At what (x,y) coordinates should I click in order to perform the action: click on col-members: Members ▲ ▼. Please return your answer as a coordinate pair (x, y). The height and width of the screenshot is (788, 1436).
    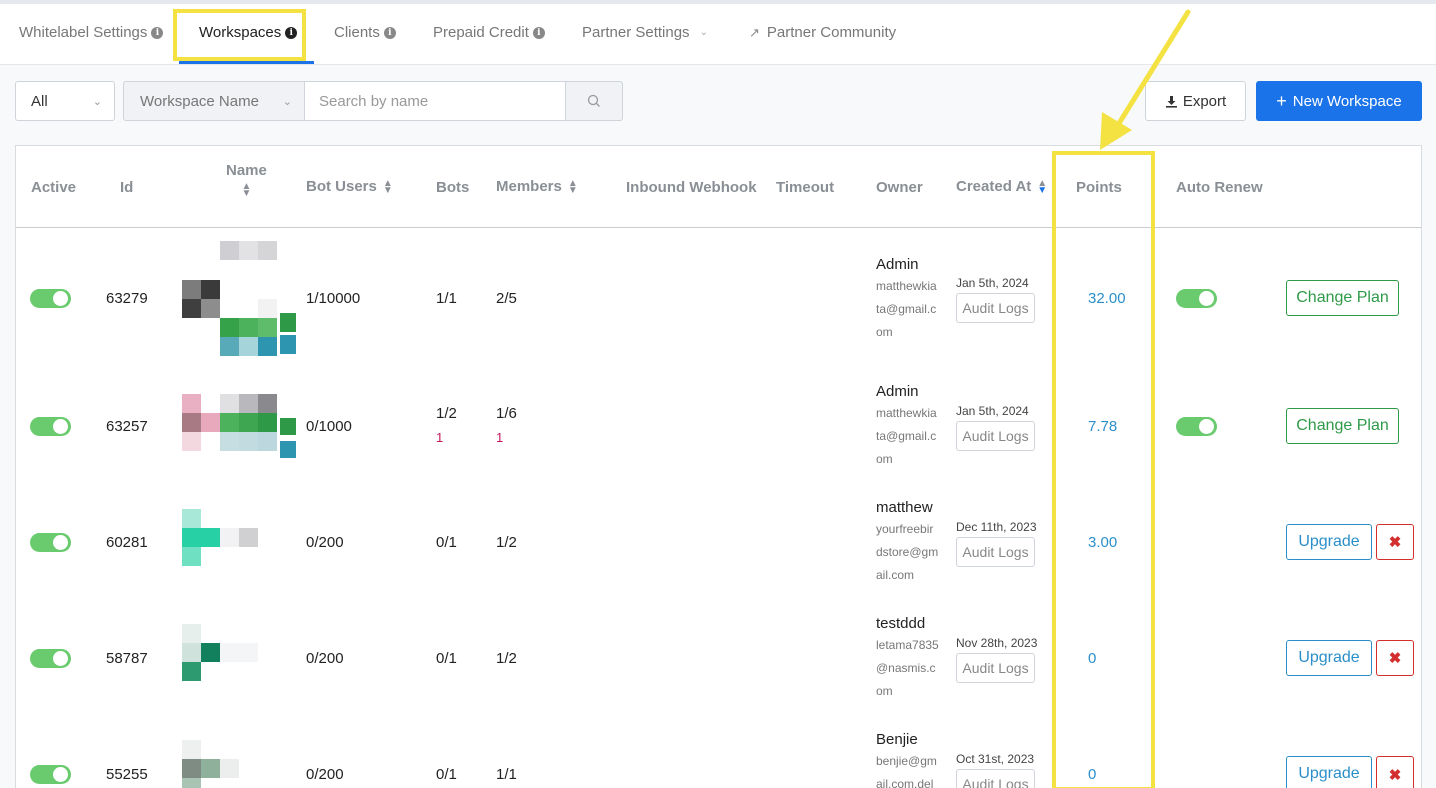
    Looking at the image, I should click on (537, 186).